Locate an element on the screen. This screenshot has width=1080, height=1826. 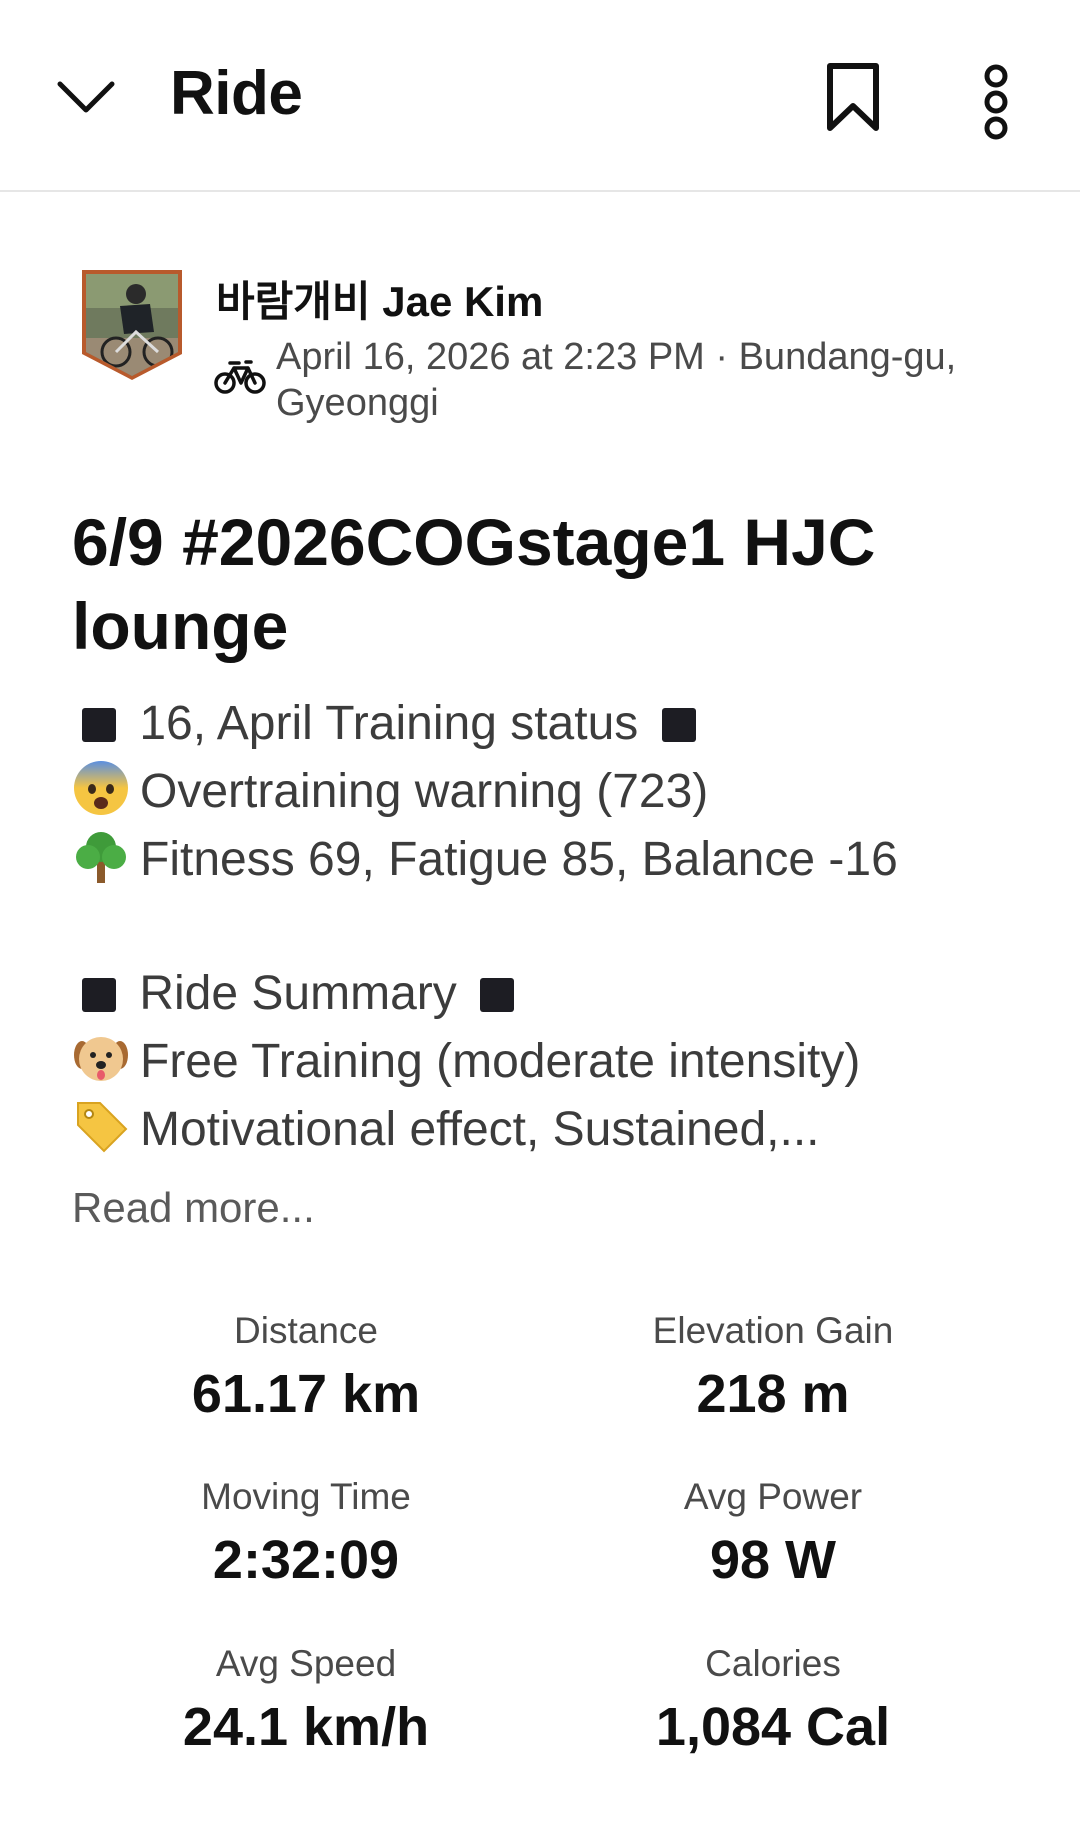
description-line: Free Training (moderate intensity) is located at coordinates (552, 1062).